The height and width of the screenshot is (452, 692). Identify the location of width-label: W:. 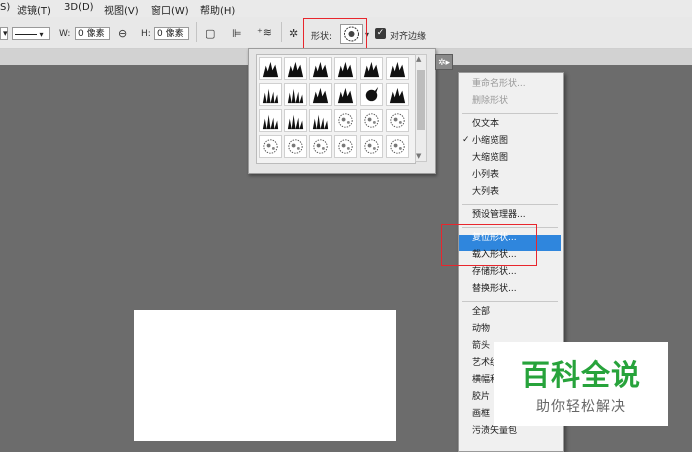
(65, 34).